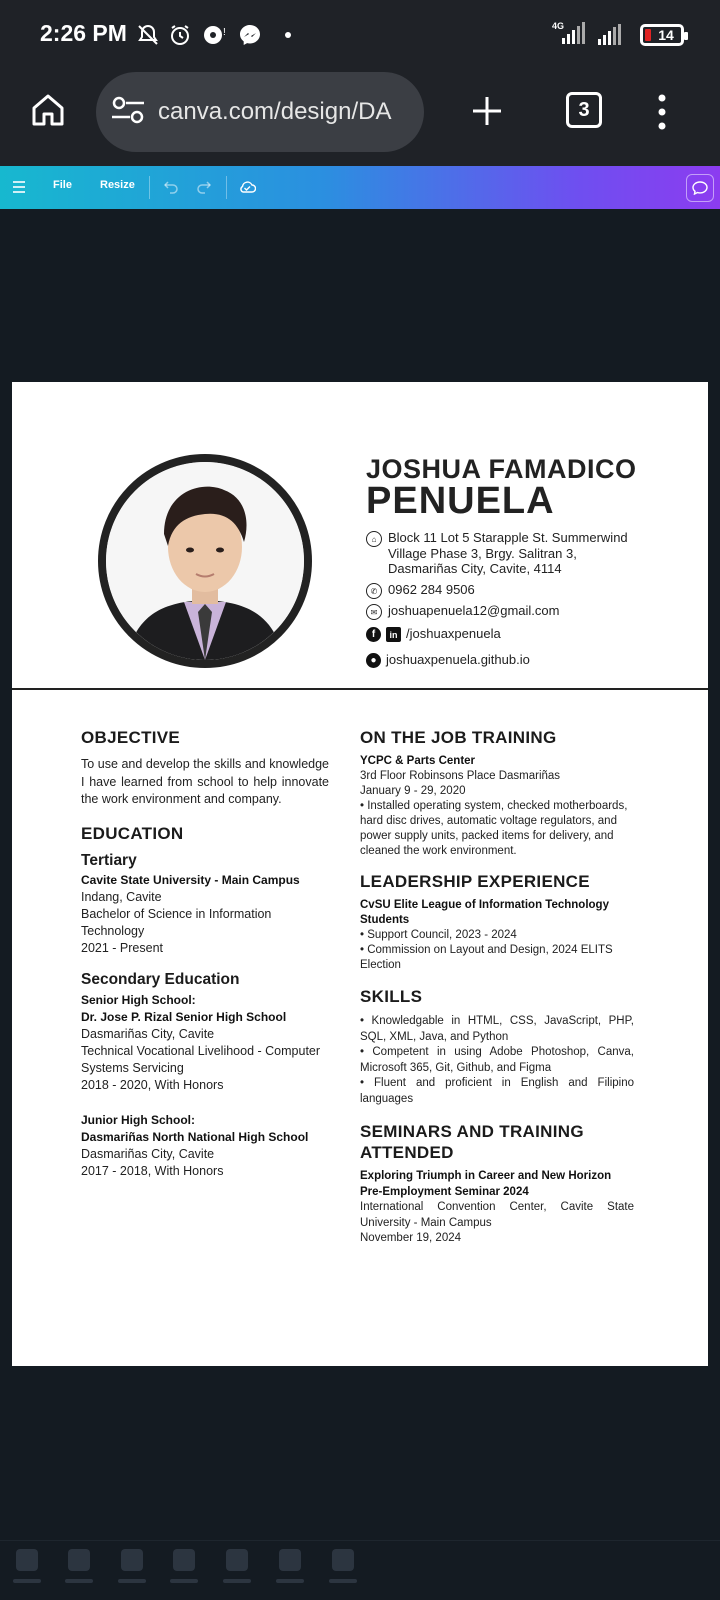 The height and width of the screenshot is (1600, 720). I want to click on tertiary-location: Indang, Cavite, so click(121, 896).